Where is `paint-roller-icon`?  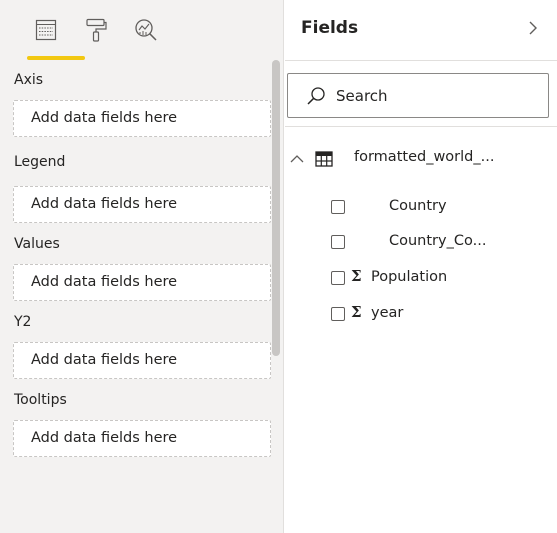 paint-roller-icon is located at coordinates (96, 30).